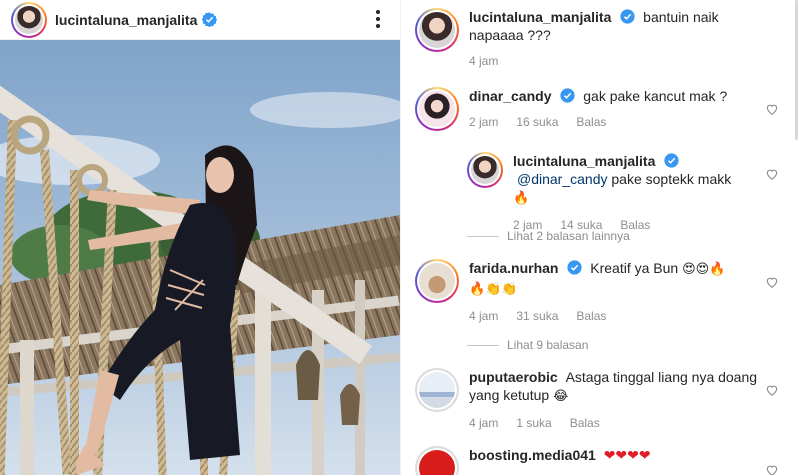  I want to click on caption-username: lucintaluna_manjalita, so click(540, 17).